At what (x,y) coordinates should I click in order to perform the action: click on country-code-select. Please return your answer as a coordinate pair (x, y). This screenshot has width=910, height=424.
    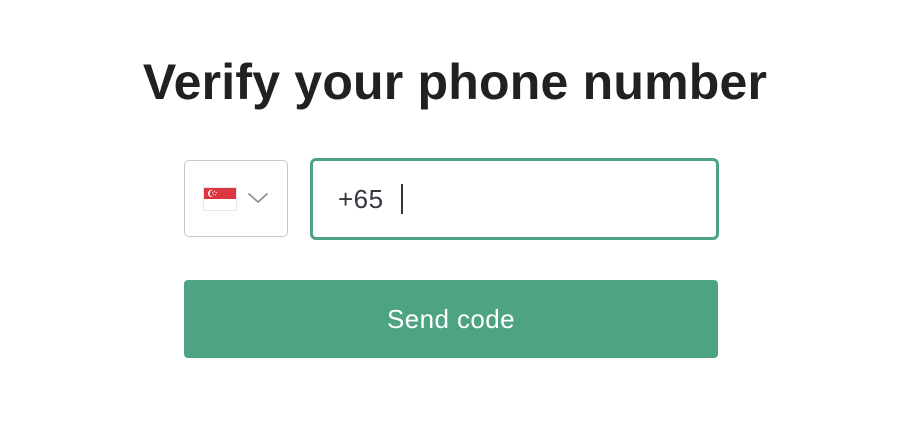
    Looking at the image, I should click on (236, 198).